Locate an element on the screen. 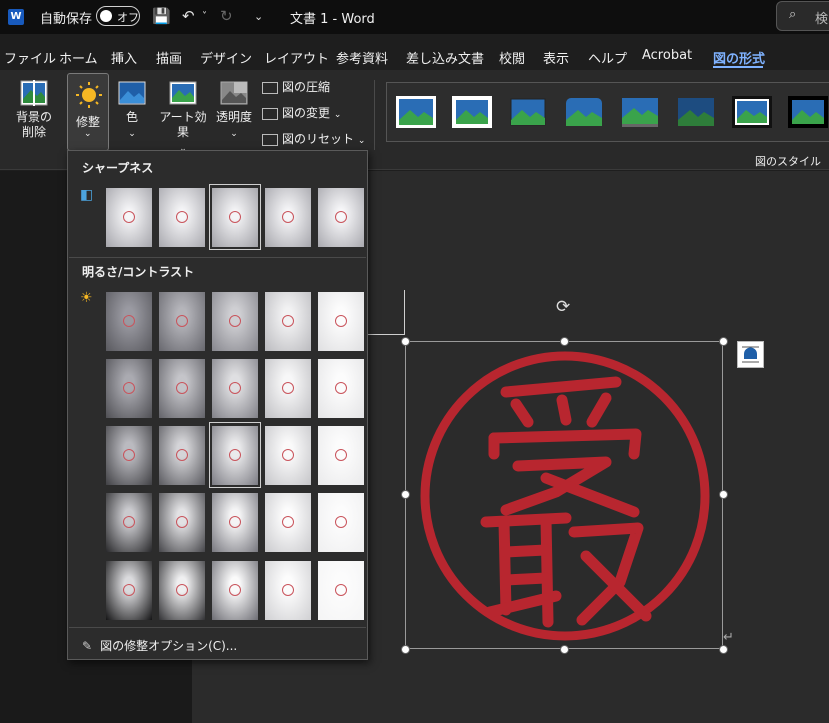 Image resolution: width=829 pixels, height=723 pixels. resize-handle-ne is located at coordinates (723, 341).